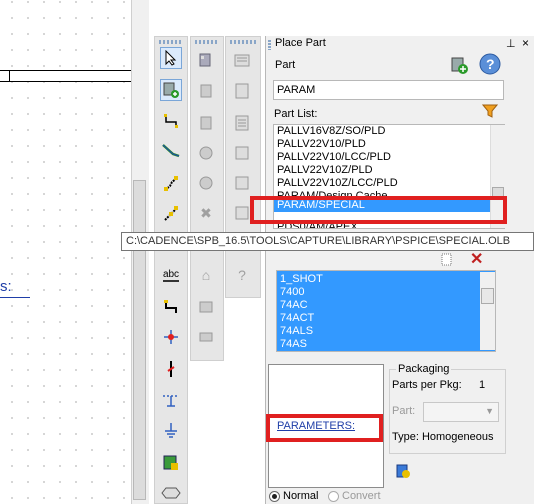 Image resolution: width=534 pixels, height=504 pixels. Describe the element at coordinates (461, 412) in the screenshot. I see `packaging-part-select: ▼` at that location.